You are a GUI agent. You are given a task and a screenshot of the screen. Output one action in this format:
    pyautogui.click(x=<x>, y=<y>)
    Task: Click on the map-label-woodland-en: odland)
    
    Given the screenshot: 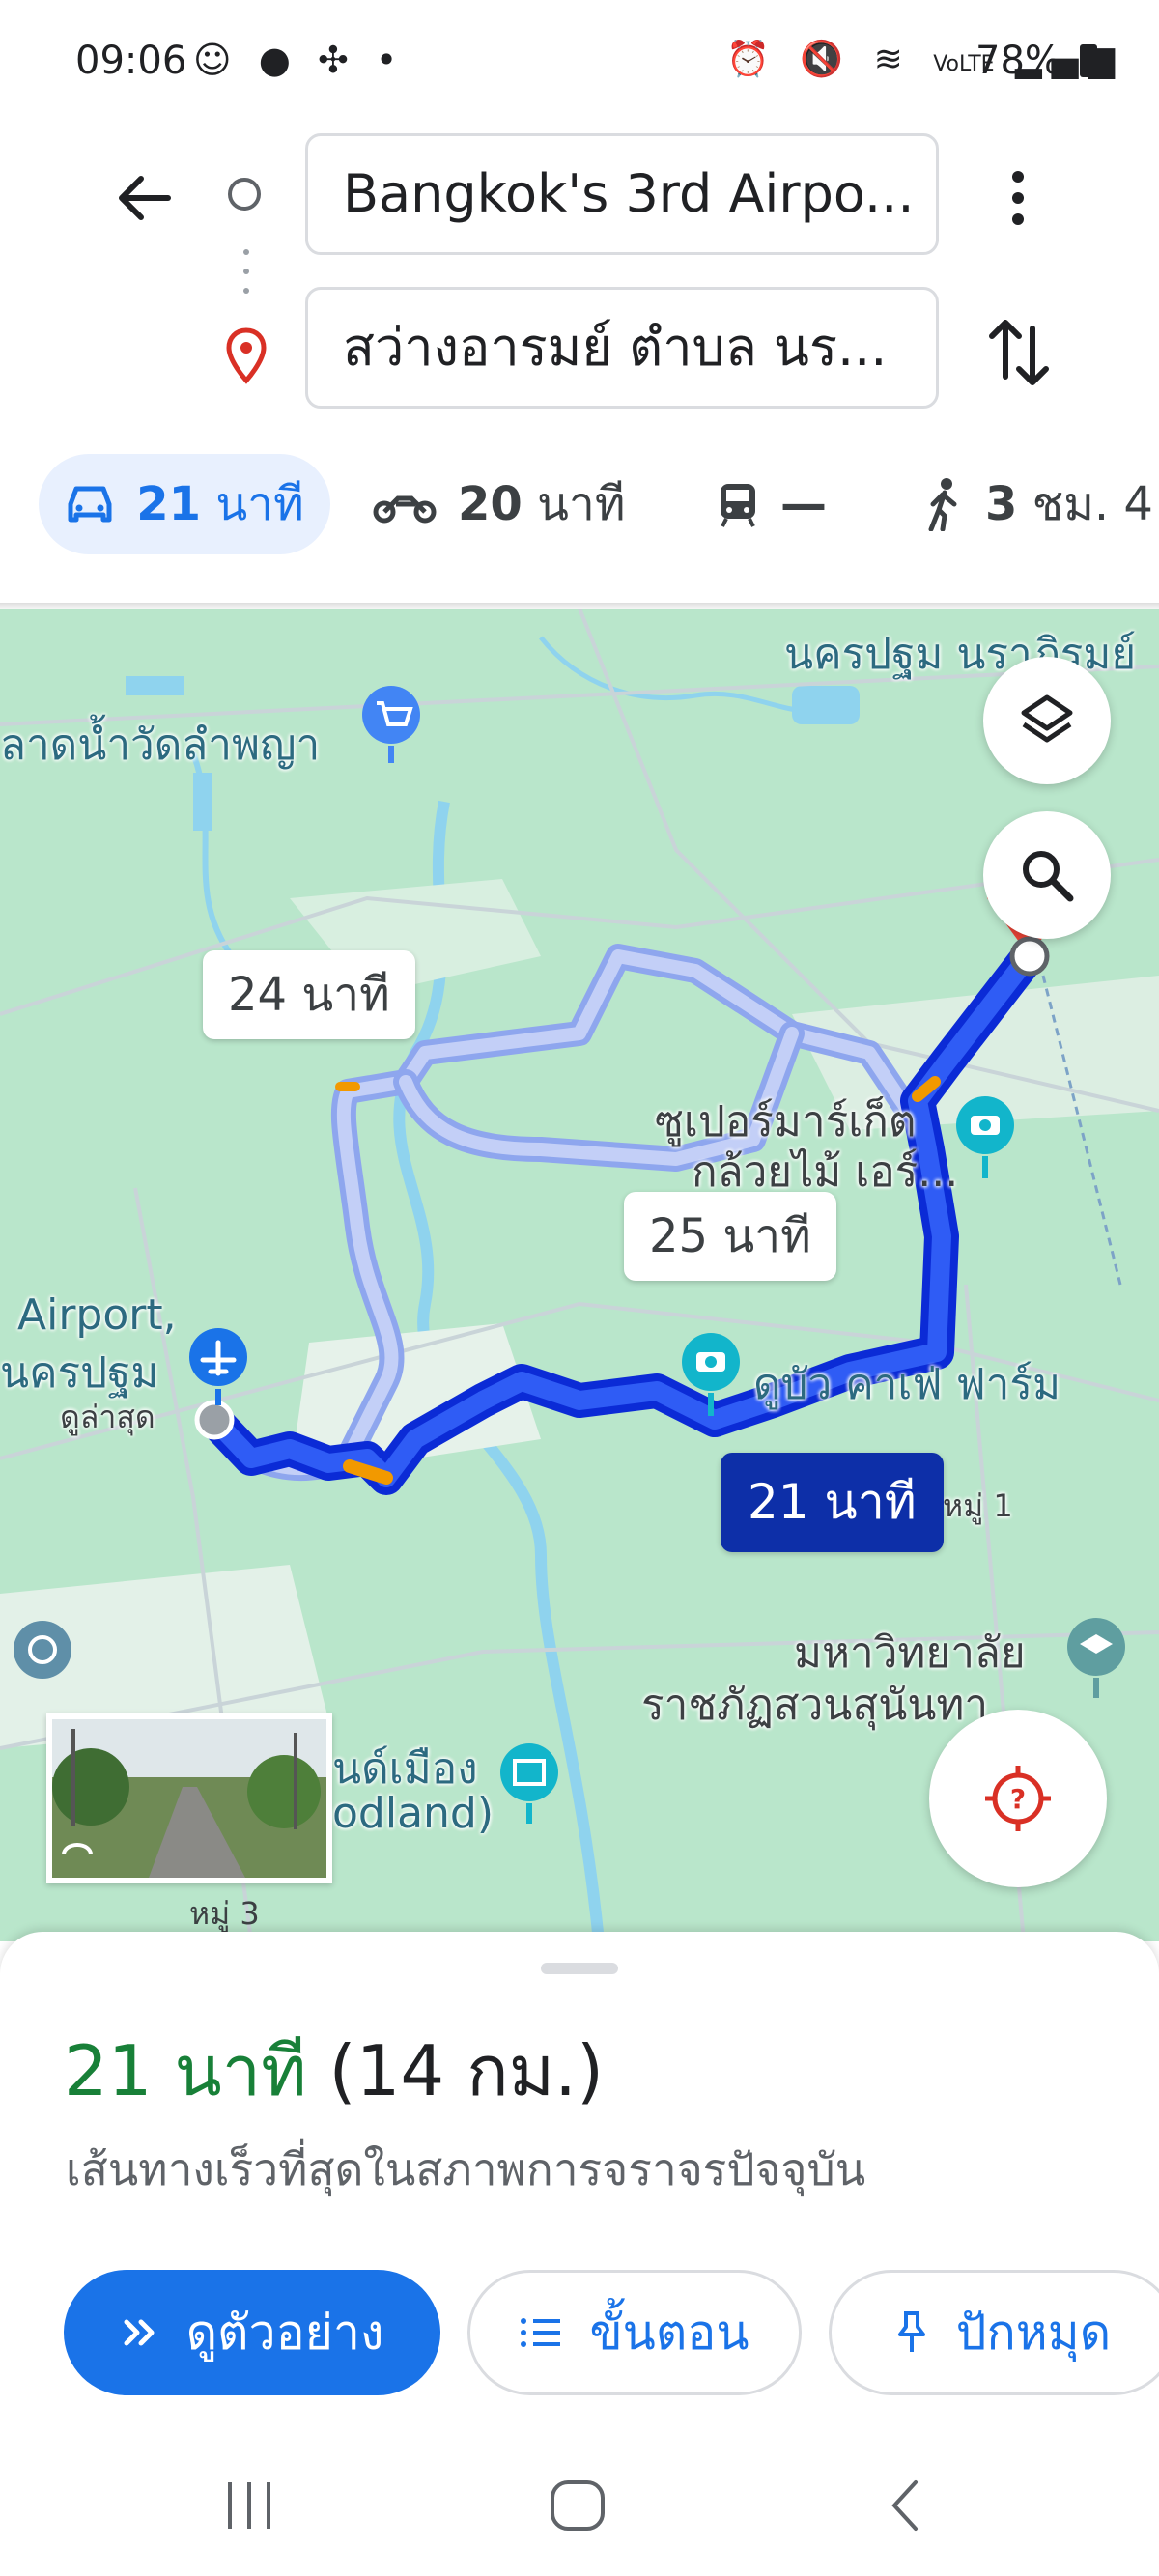 What is the action you would take?
    pyautogui.click(x=413, y=1813)
    